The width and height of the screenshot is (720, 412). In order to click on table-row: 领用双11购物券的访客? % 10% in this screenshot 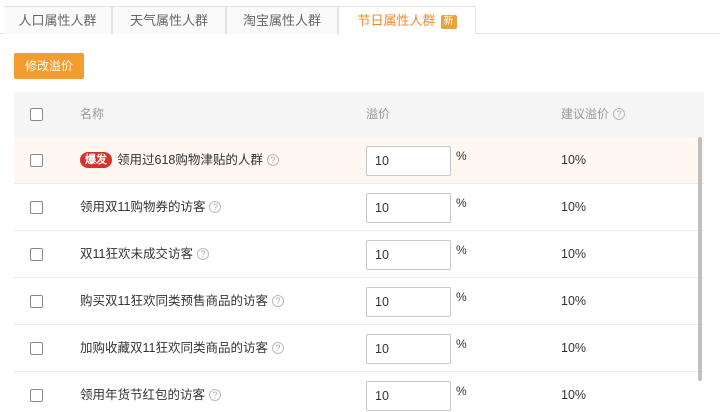, I will do `click(359, 207)`.